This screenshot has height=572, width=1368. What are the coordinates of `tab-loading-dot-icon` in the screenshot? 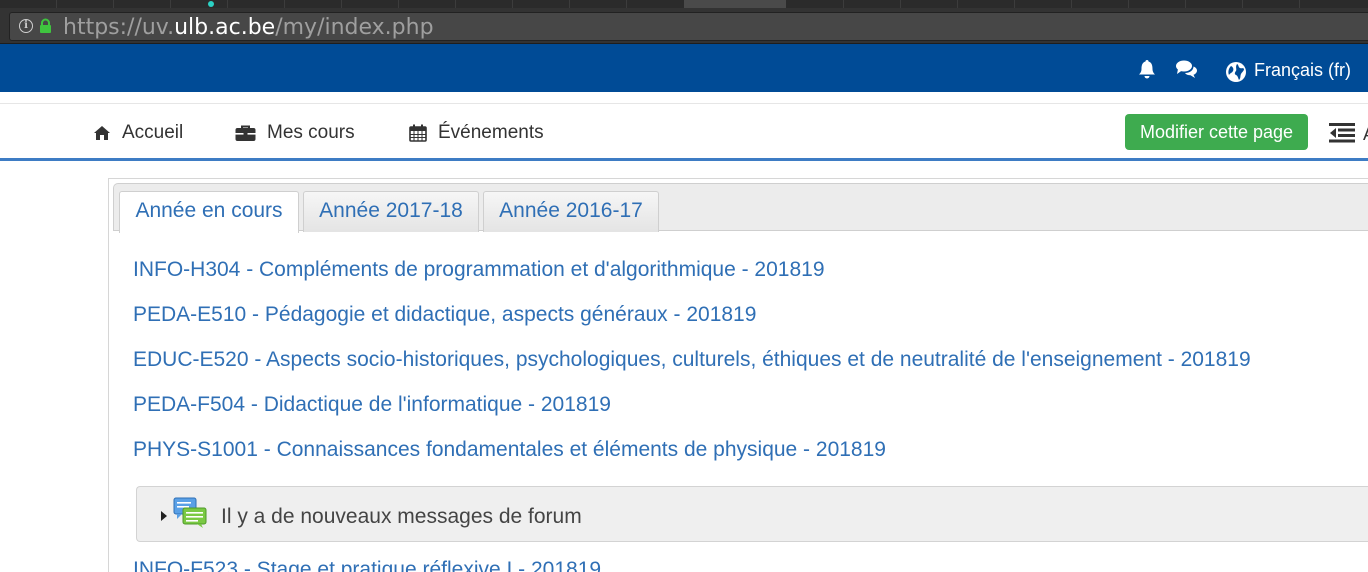 It's located at (211, 4).